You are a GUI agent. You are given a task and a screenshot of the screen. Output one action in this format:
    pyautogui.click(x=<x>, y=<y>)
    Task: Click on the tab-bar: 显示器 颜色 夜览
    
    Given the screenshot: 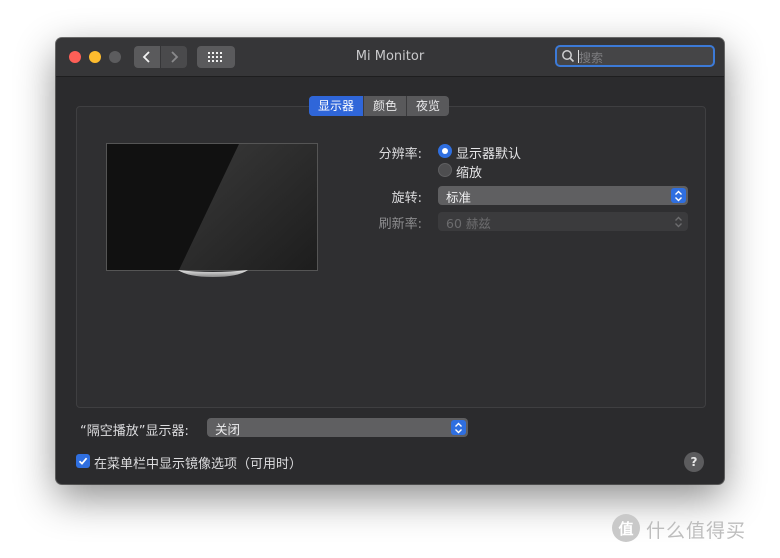 What is the action you would take?
    pyautogui.click(x=379, y=106)
    